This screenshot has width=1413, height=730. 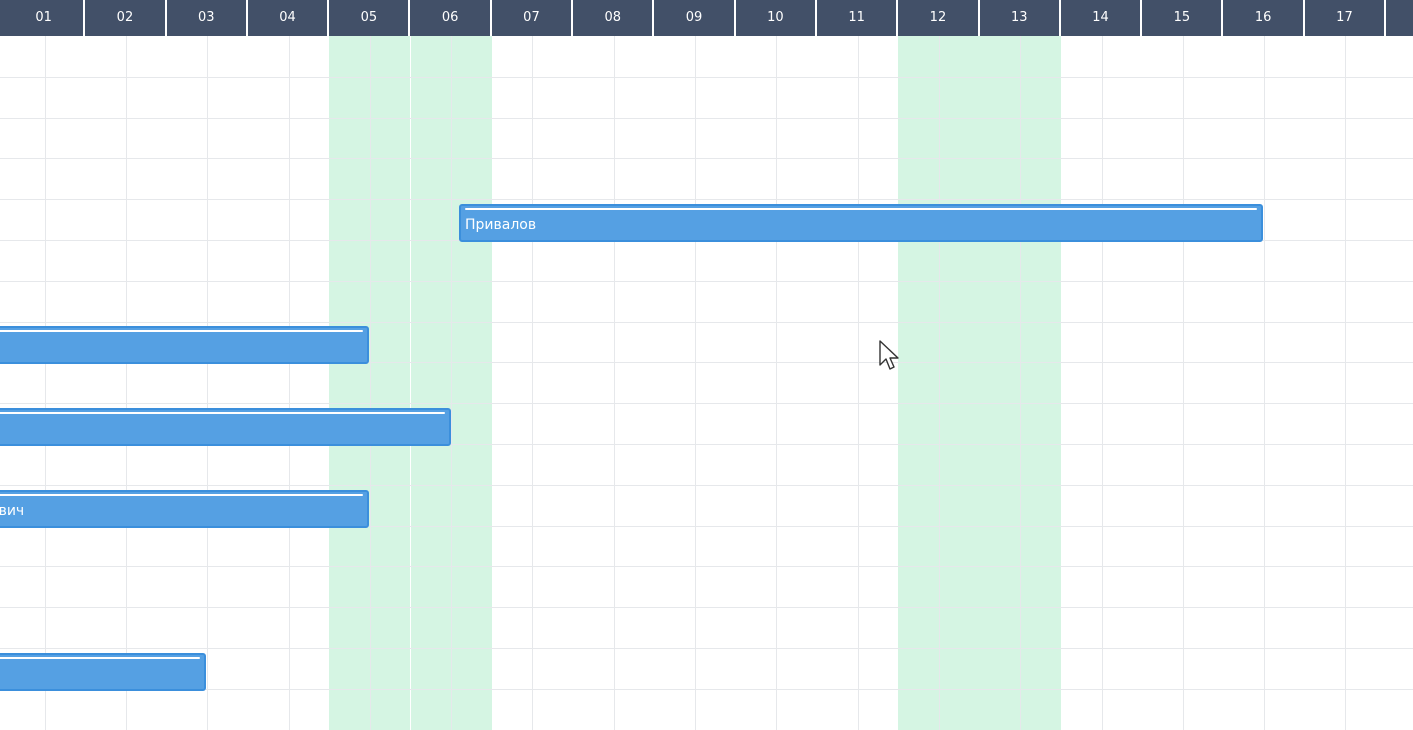 I want to click on day-header-15: 15, so click(x=1183, y=18).